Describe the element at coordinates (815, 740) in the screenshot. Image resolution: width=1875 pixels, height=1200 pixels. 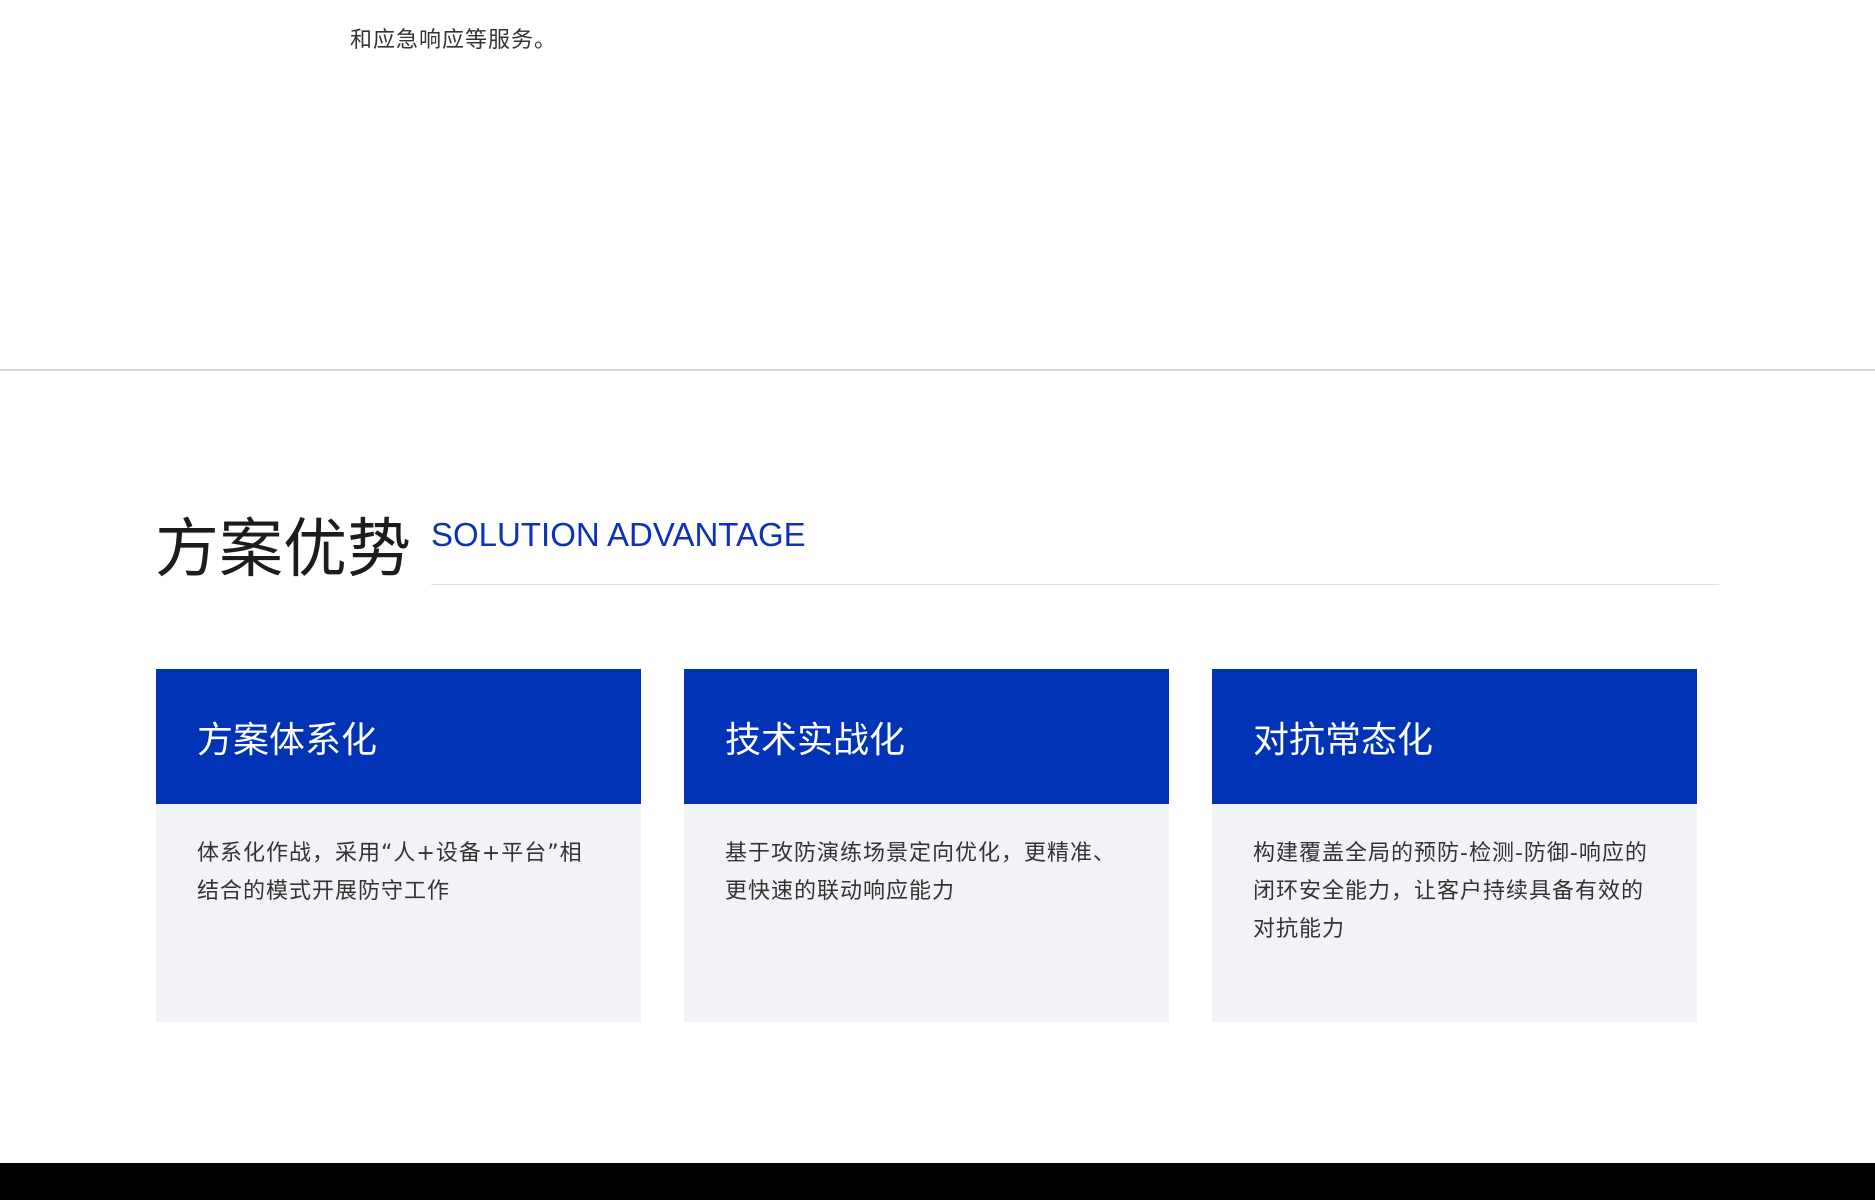
I see `advantage-card-title: 技术实战化` at that location.